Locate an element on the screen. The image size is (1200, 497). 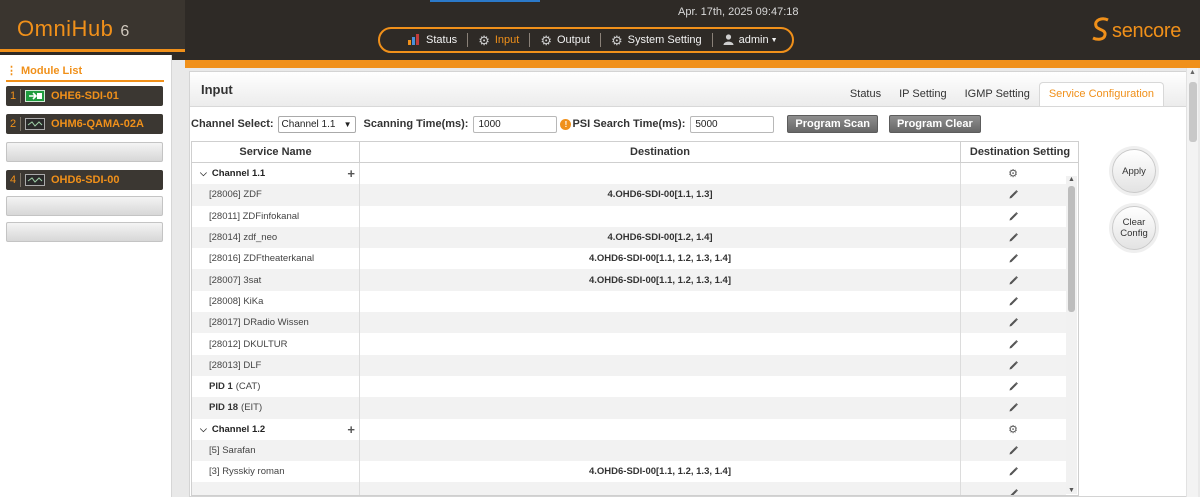
destination-setting-cell: ⚙ is located at coordinates (1013, 429).